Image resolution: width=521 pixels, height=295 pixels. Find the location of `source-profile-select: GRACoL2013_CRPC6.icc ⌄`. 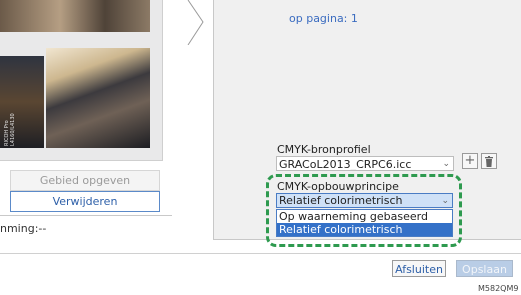

source-profile-select: GRACoL2013_CRPC6.icc ⌄ is located at coordinates (365, 163).